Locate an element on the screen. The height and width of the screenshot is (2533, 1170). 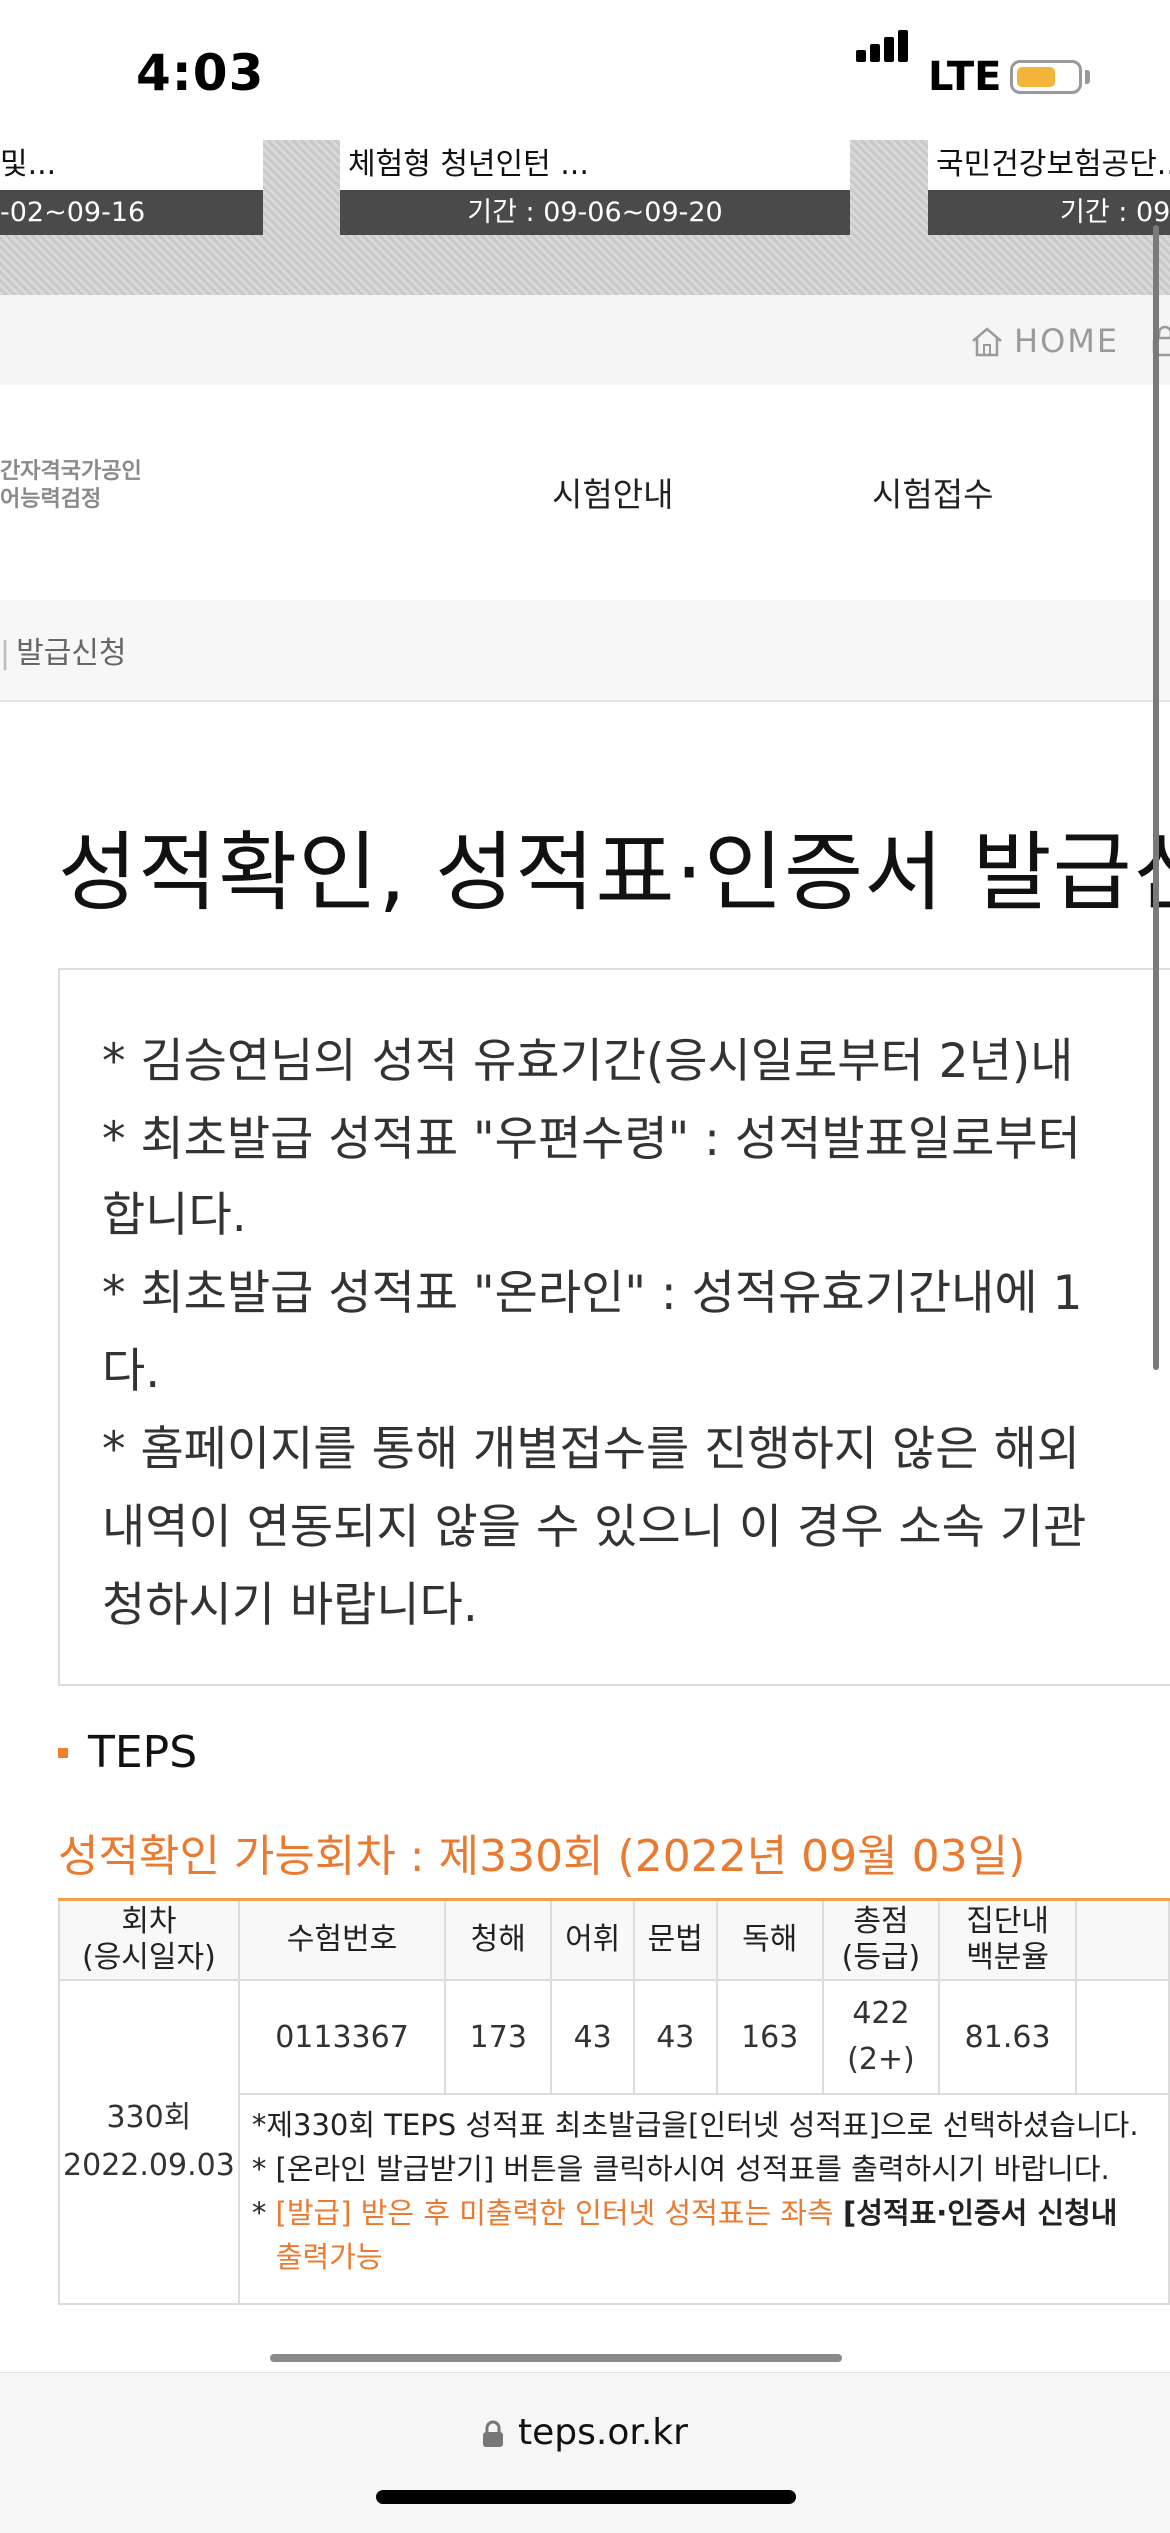
cell-grammar: 43 is located at coordinates (675, 2037).